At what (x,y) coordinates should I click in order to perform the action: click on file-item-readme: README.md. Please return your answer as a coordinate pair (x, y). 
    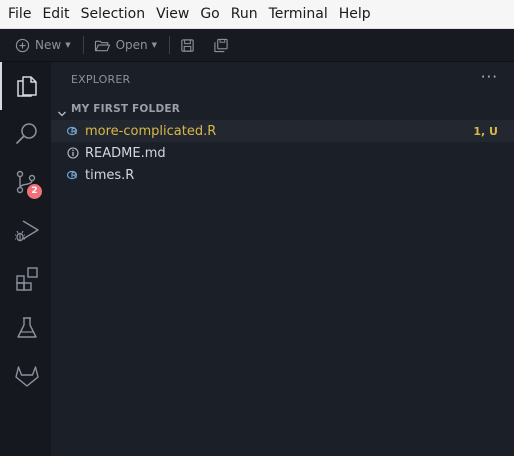
    Looking at the image, I should click on (282, 153).